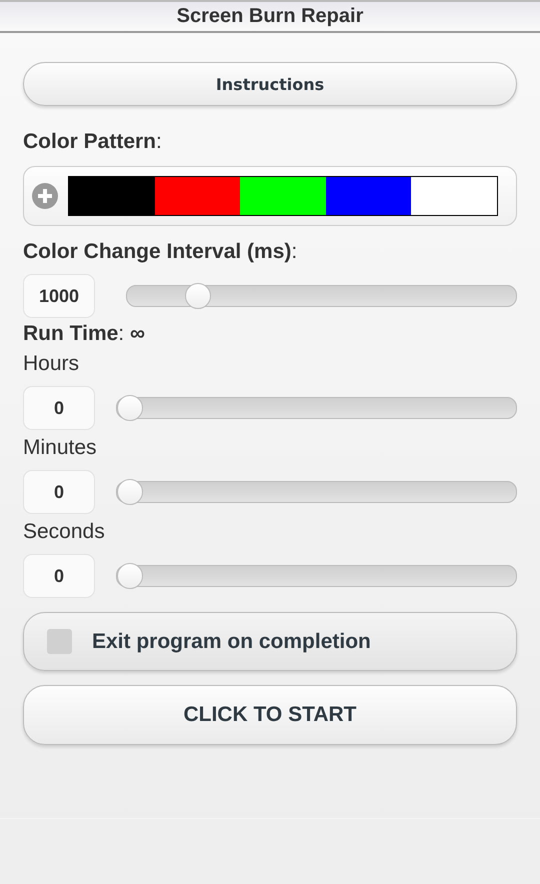 The image size is (540, 884). I want to click on interval-slider, so click(321, 296).